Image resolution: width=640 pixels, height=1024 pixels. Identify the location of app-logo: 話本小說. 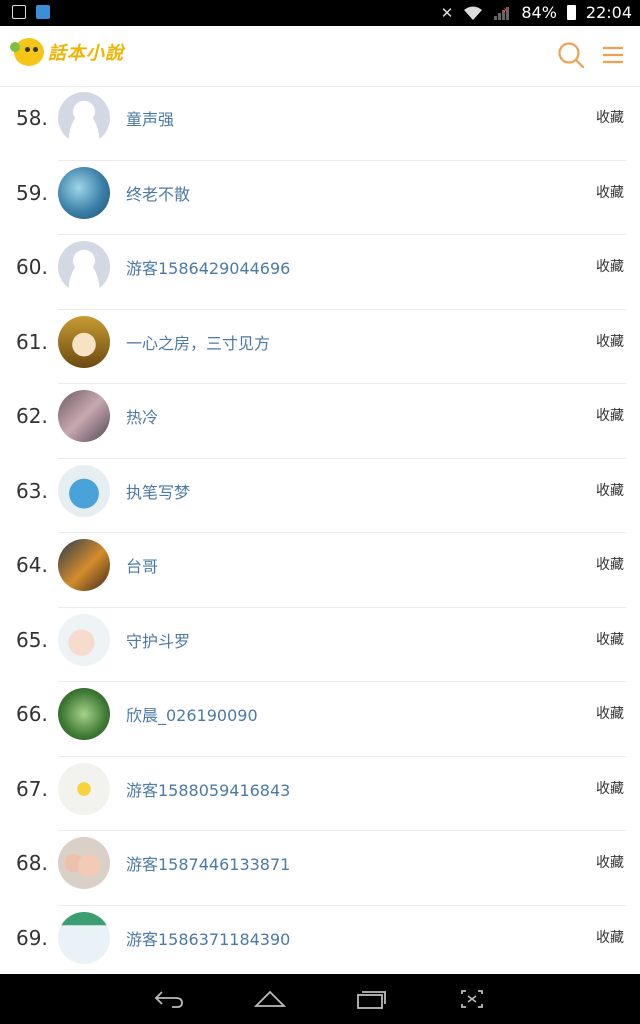
(67, 52).